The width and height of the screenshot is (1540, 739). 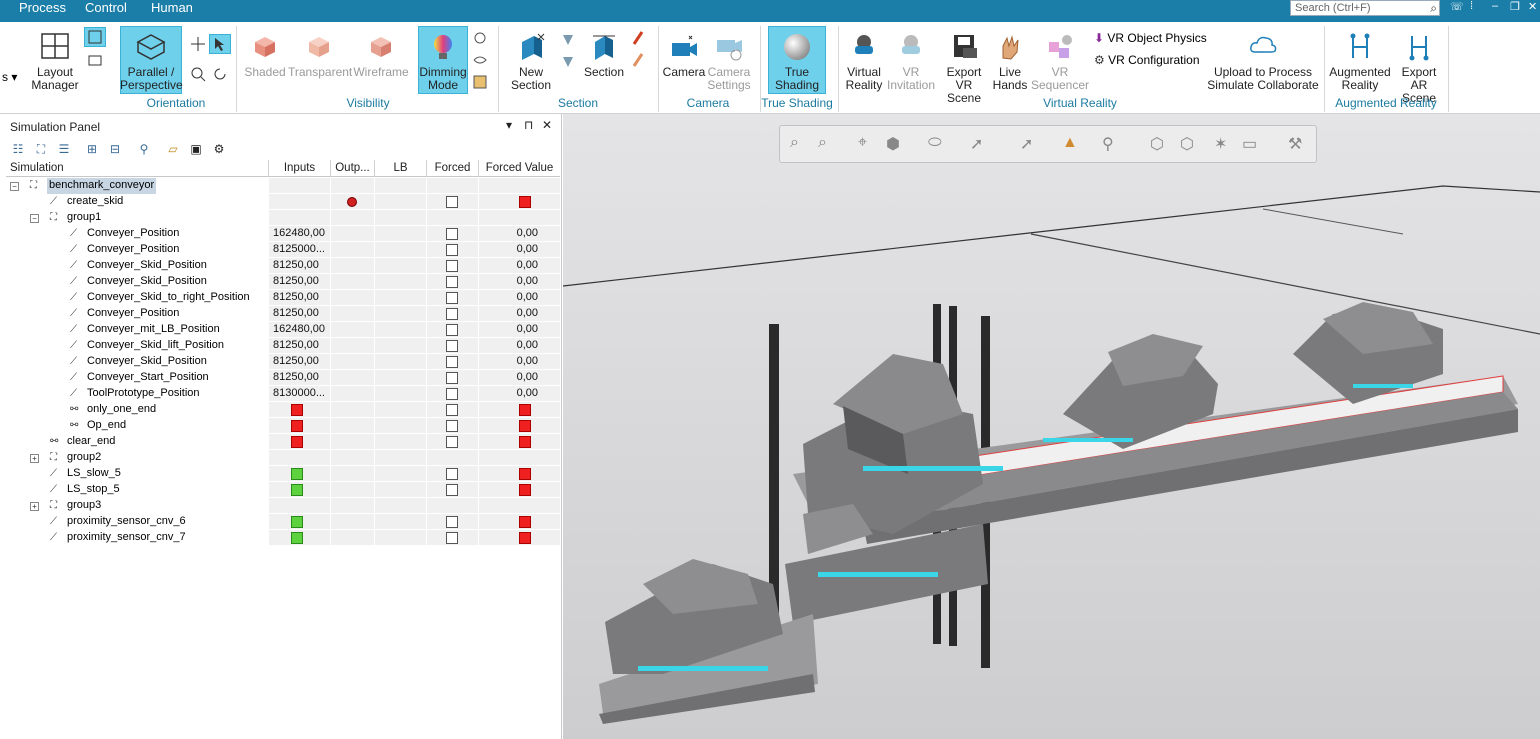 I want to click on panel-pin-icon: ⊓, so click(x=528, y=125).